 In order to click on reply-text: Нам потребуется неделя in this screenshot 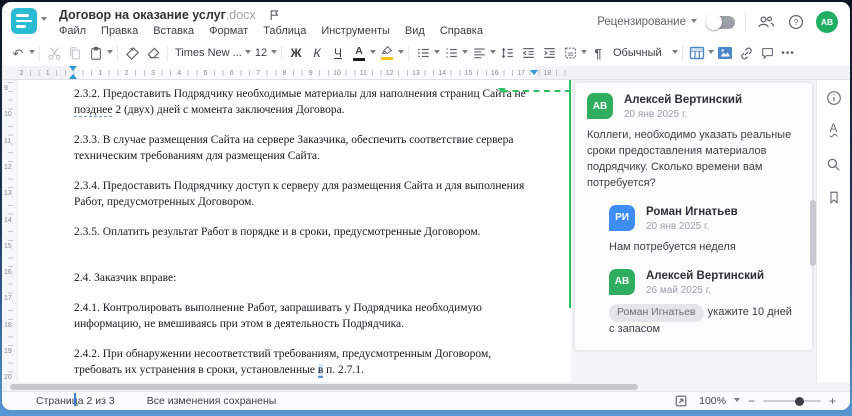, I will do `click(672, 246)`.